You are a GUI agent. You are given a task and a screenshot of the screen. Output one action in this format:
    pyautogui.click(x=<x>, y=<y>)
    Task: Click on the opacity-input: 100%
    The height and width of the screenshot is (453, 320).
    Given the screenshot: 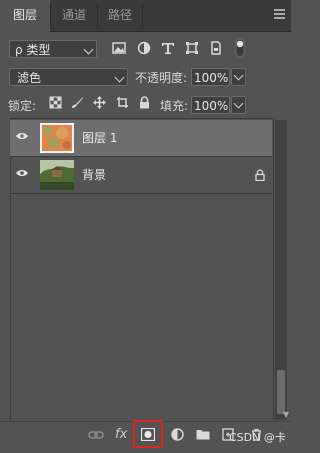 What is the action you would take?
    pyautogui.click(x=210, y=77)
    